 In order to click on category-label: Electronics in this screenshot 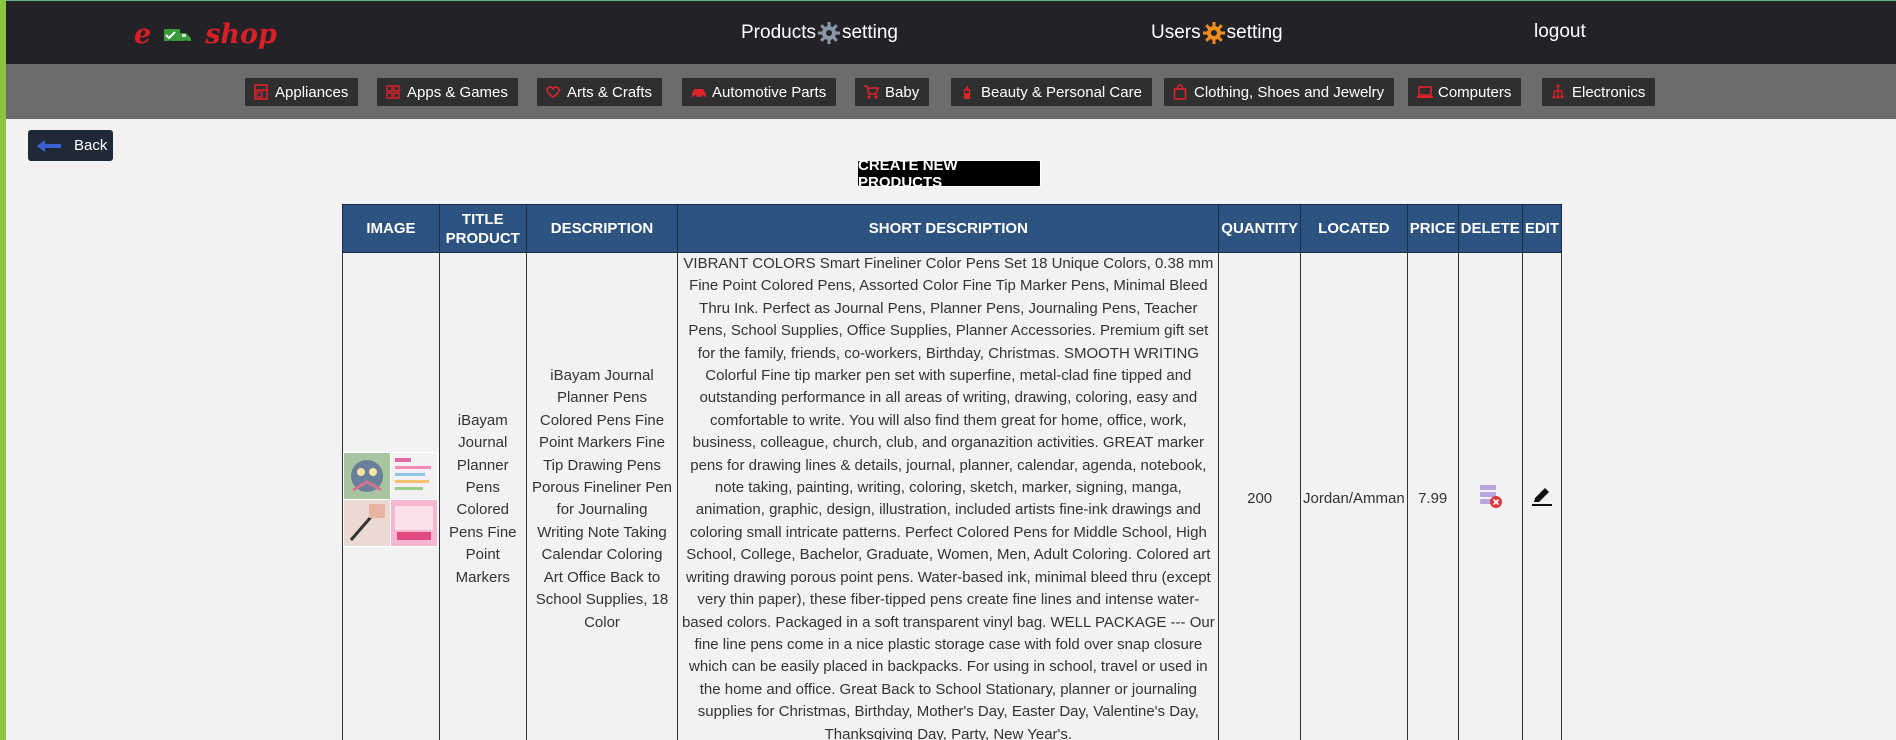, I will do `click(1609, 92)`.